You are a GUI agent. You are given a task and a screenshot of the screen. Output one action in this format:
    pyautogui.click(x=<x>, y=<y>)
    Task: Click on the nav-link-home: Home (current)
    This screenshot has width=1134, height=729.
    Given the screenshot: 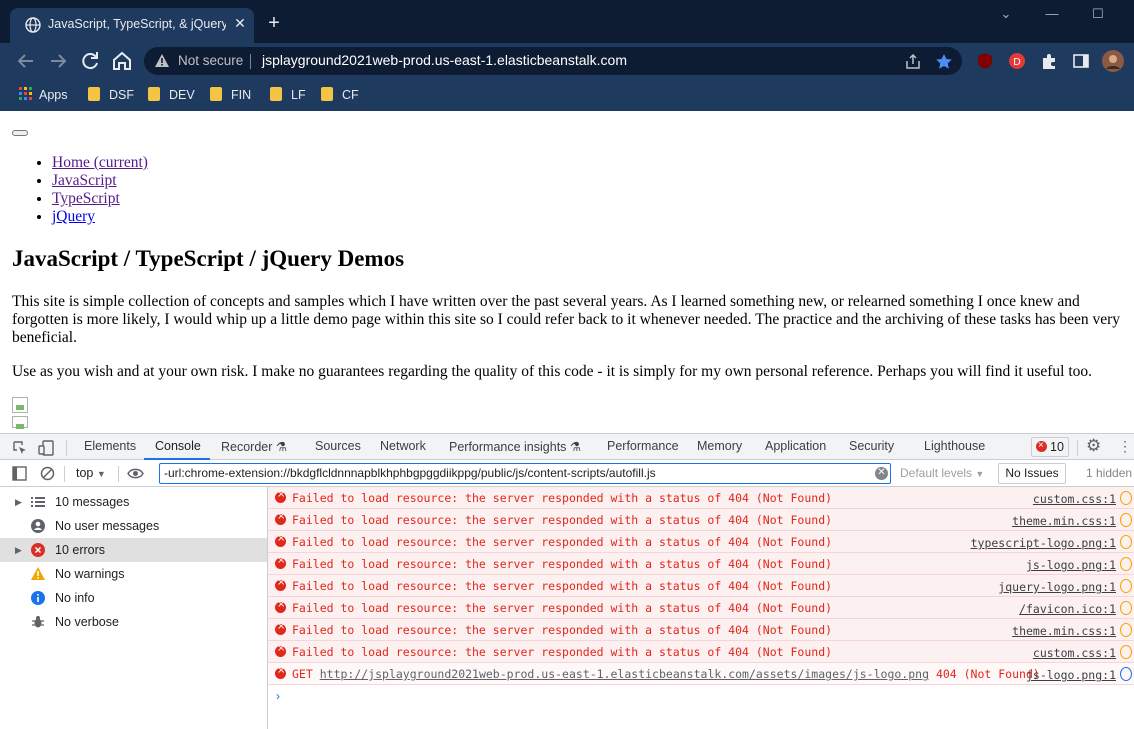 What is the action you would take?
    pyautogui.click(x=100, y=162)
    